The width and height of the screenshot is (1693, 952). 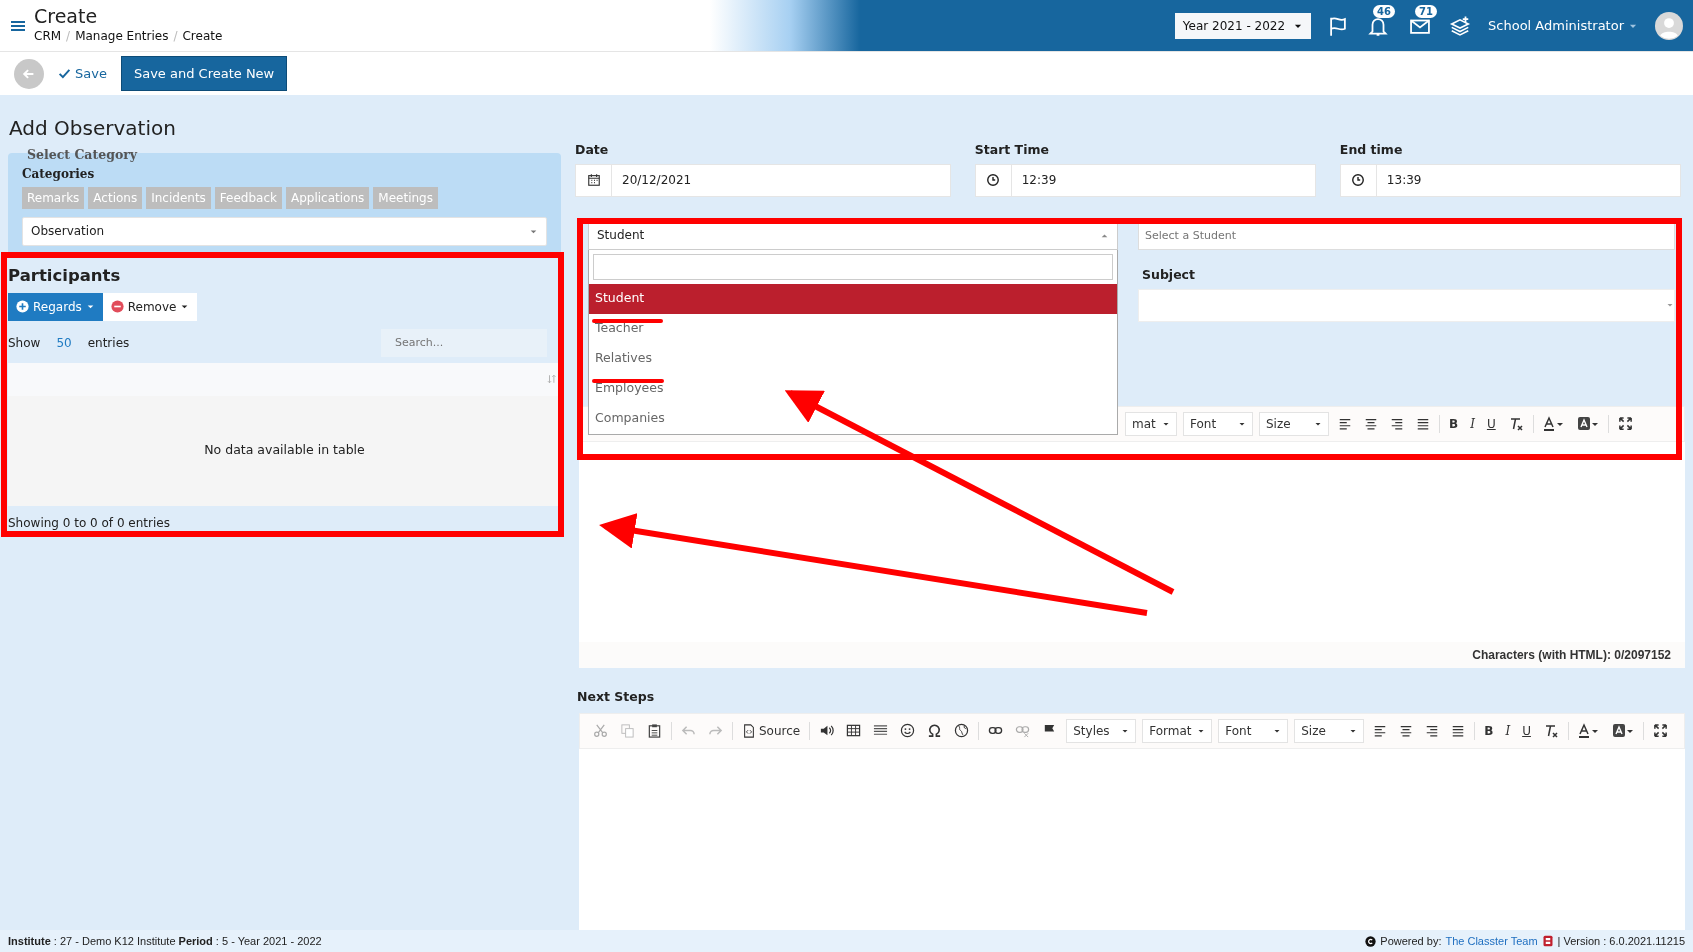 I want to click on breadcrumb-link: Manage Entries, so click(x=122, y=35).